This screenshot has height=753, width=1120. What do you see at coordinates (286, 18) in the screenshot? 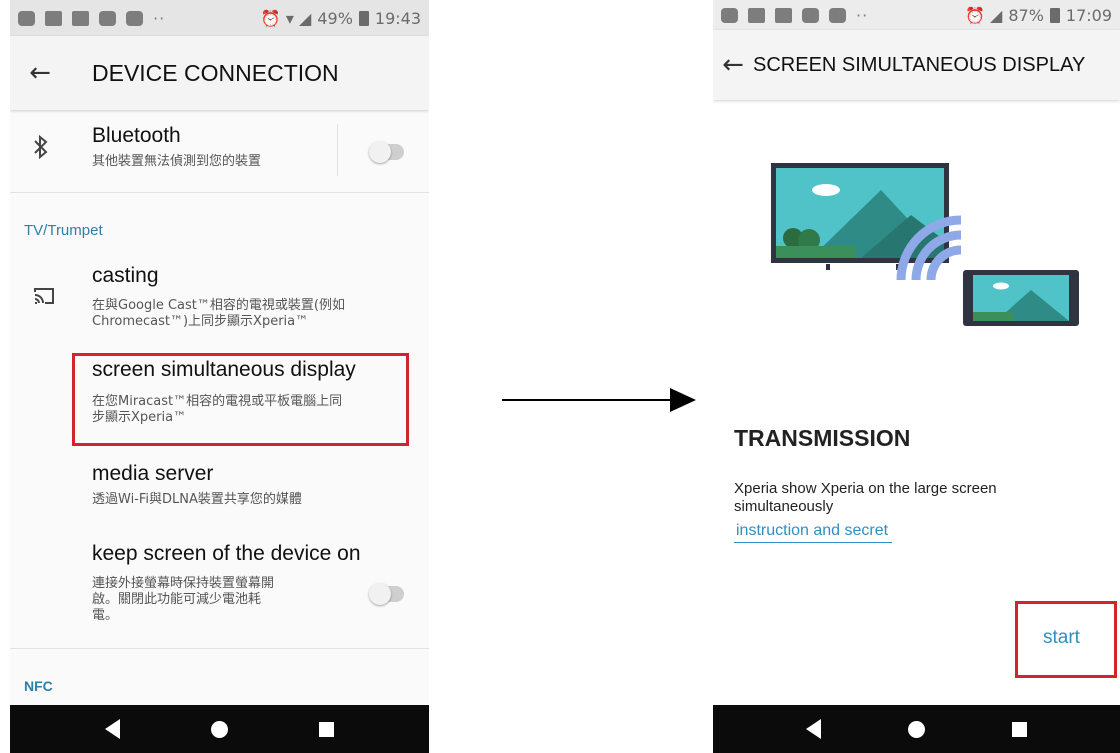
I see `alarm-wifi-signal-icons: ⏰ ▾ ◢` at bounding box center [286, 18].